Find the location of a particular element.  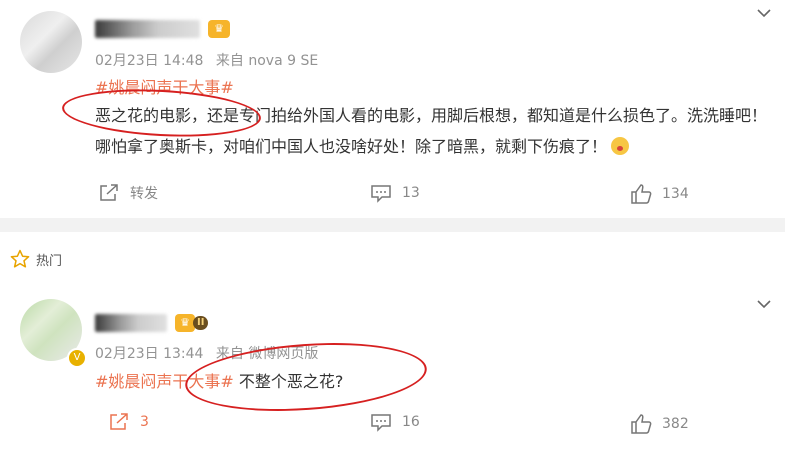

member-badge: ♛ II is located at coordinates (192, 323).